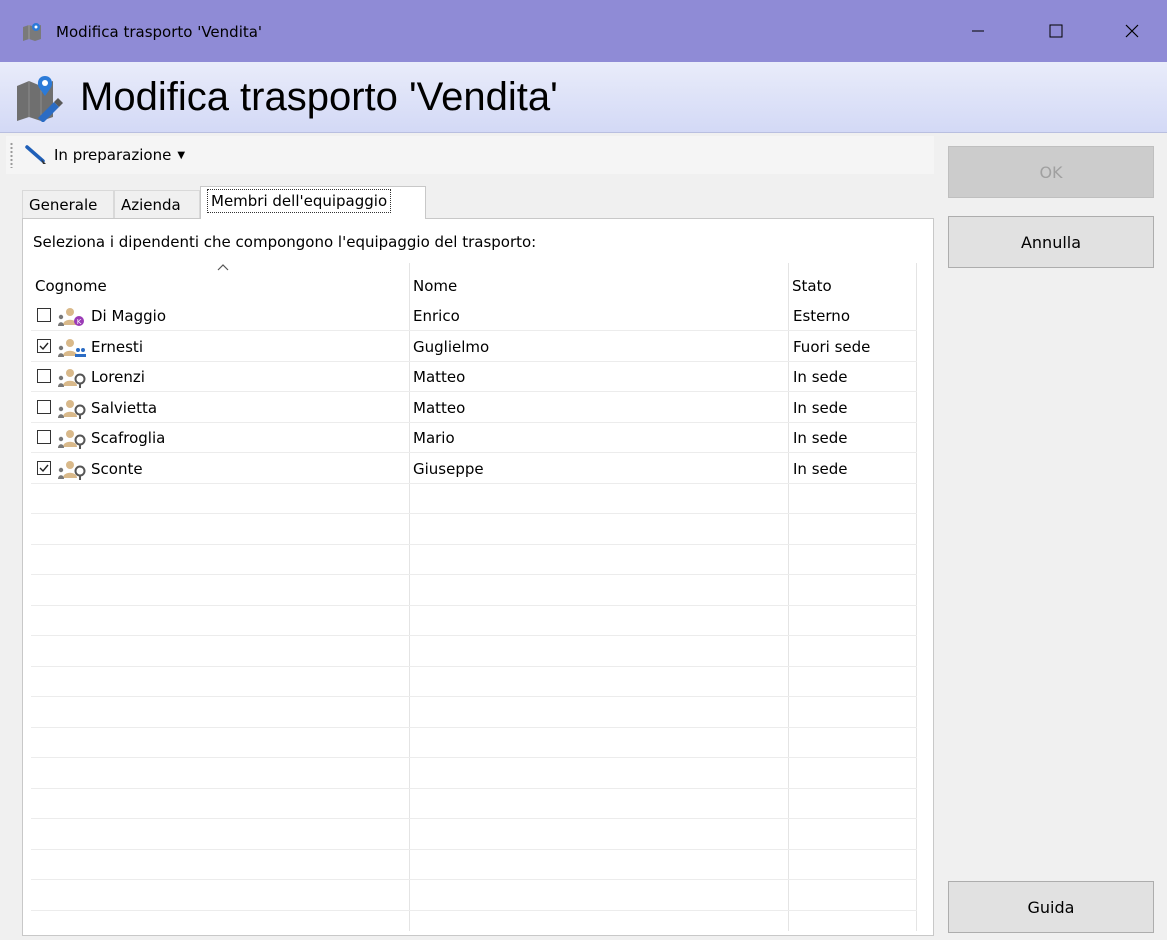  What do you see at coordinates (448, 468) in the screenshot?
I see `cell-nome: Giuseppe` at bounding box center [448, 468].